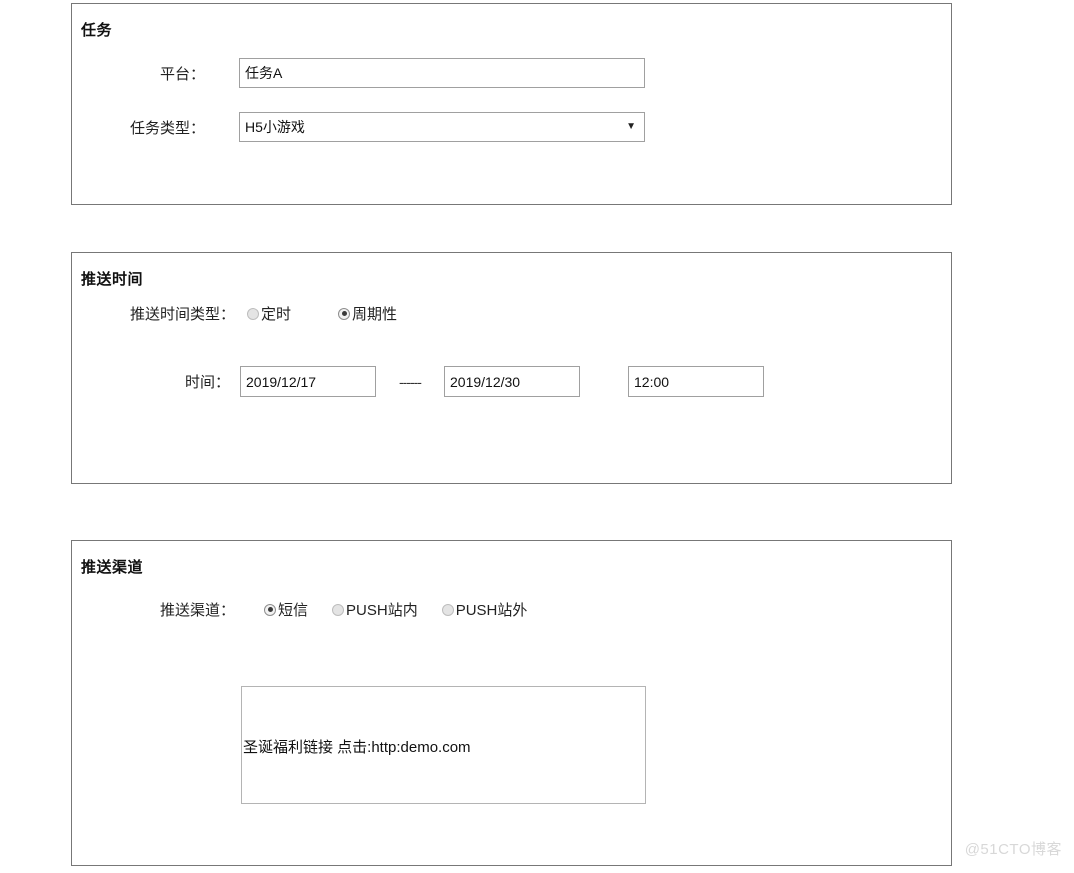  What do you see at coordinates (197, 610) in the screenshot?
I see `push-channel-label: 推送渠道：` at bounding box center [197, 610].